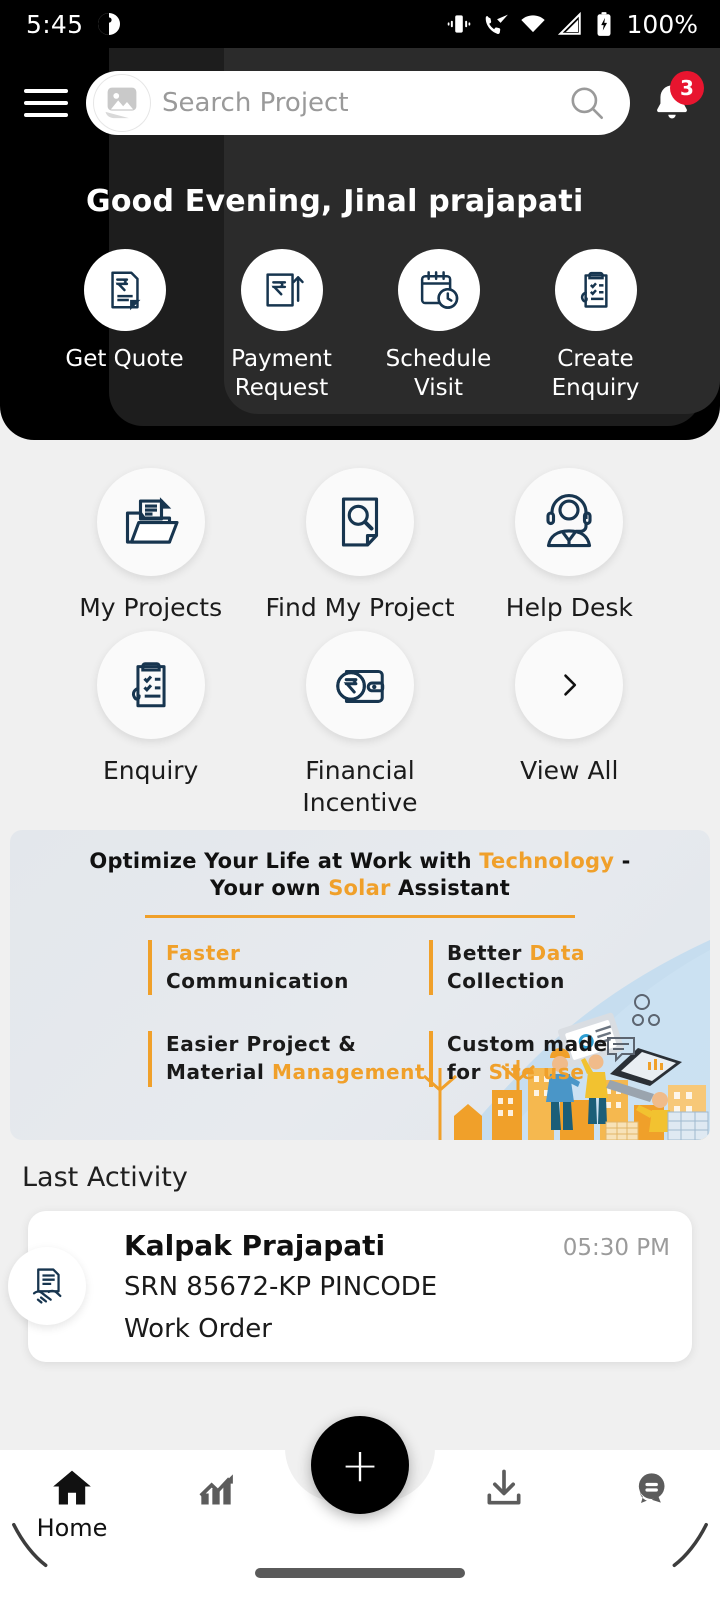 This screenshot has height=1600, width=720. What do you see at coordinates (257, 980) in the screenshot?
I see `feature-text: Communication` at bounding box center [257, 980].